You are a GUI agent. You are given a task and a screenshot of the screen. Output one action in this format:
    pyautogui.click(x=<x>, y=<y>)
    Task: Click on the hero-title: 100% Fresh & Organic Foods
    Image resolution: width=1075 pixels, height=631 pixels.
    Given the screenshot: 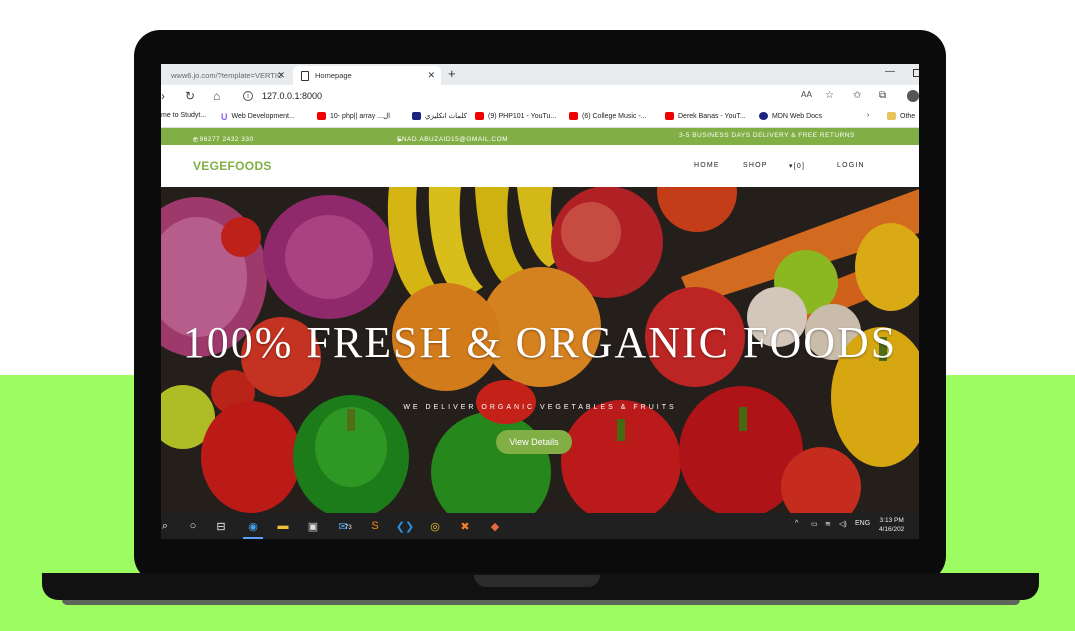 What is the action you would take?
    pyautogui.click(x=540, y=342)
    